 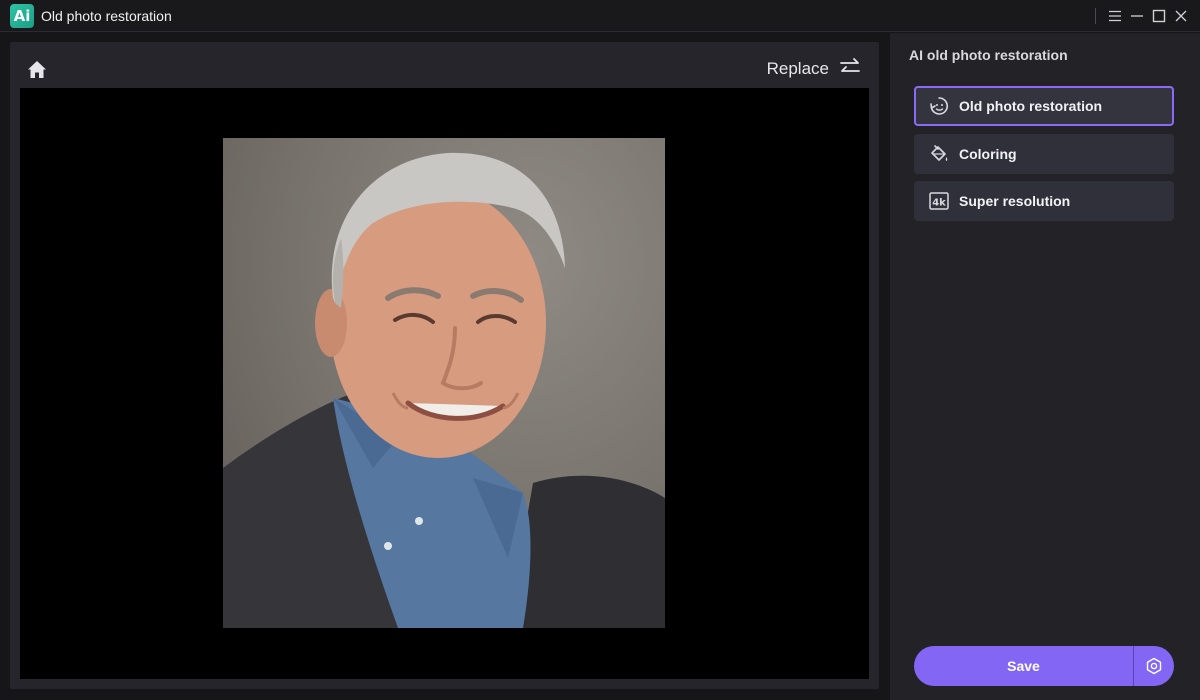 I want to click on app-logo: Ai, so click(x=22, y=15).